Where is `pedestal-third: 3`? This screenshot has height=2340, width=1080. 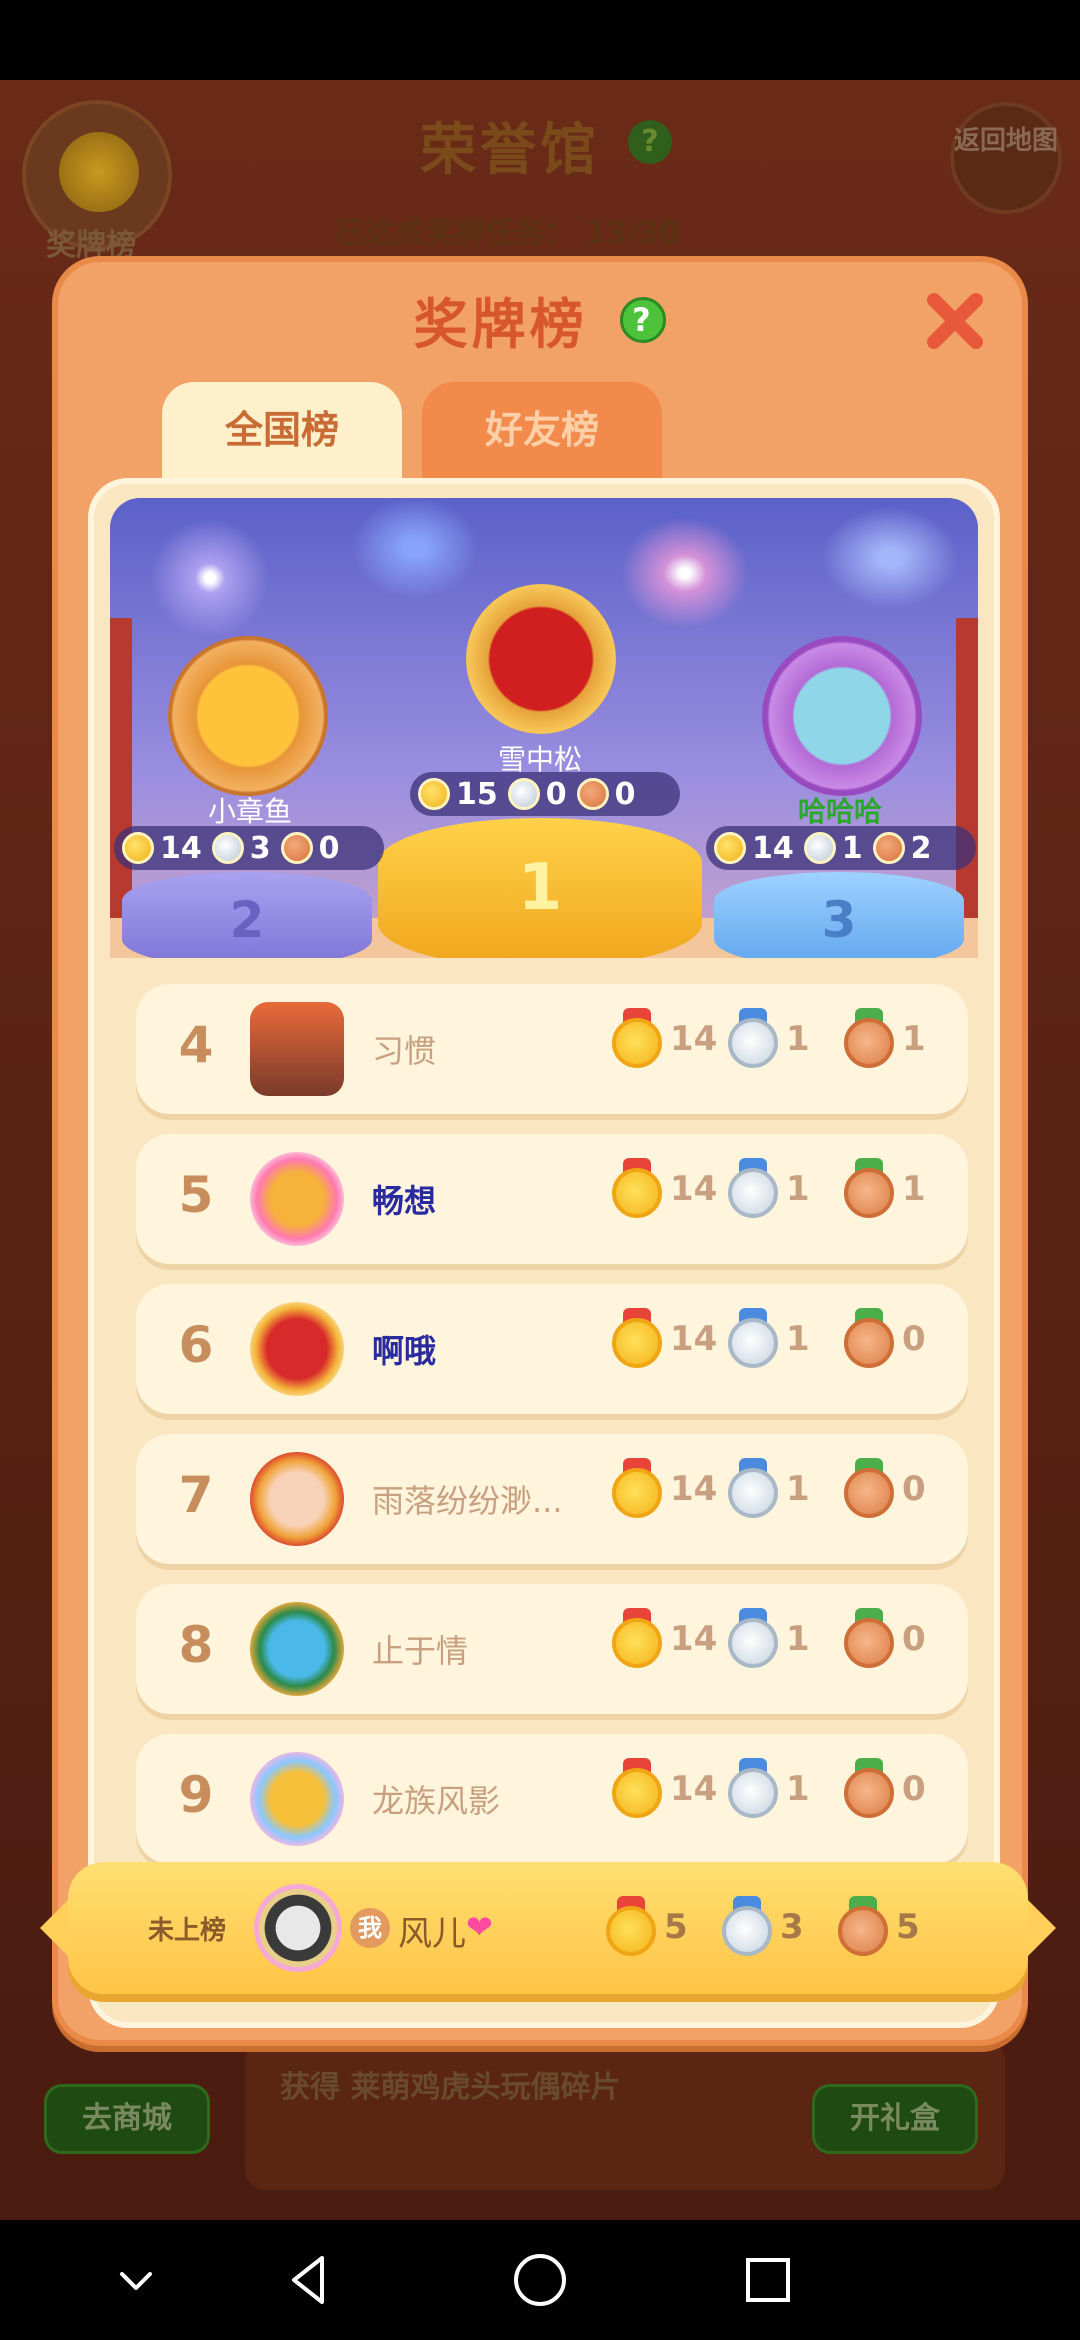
pedestal-third: 3 is located at coordinates (839, 915).